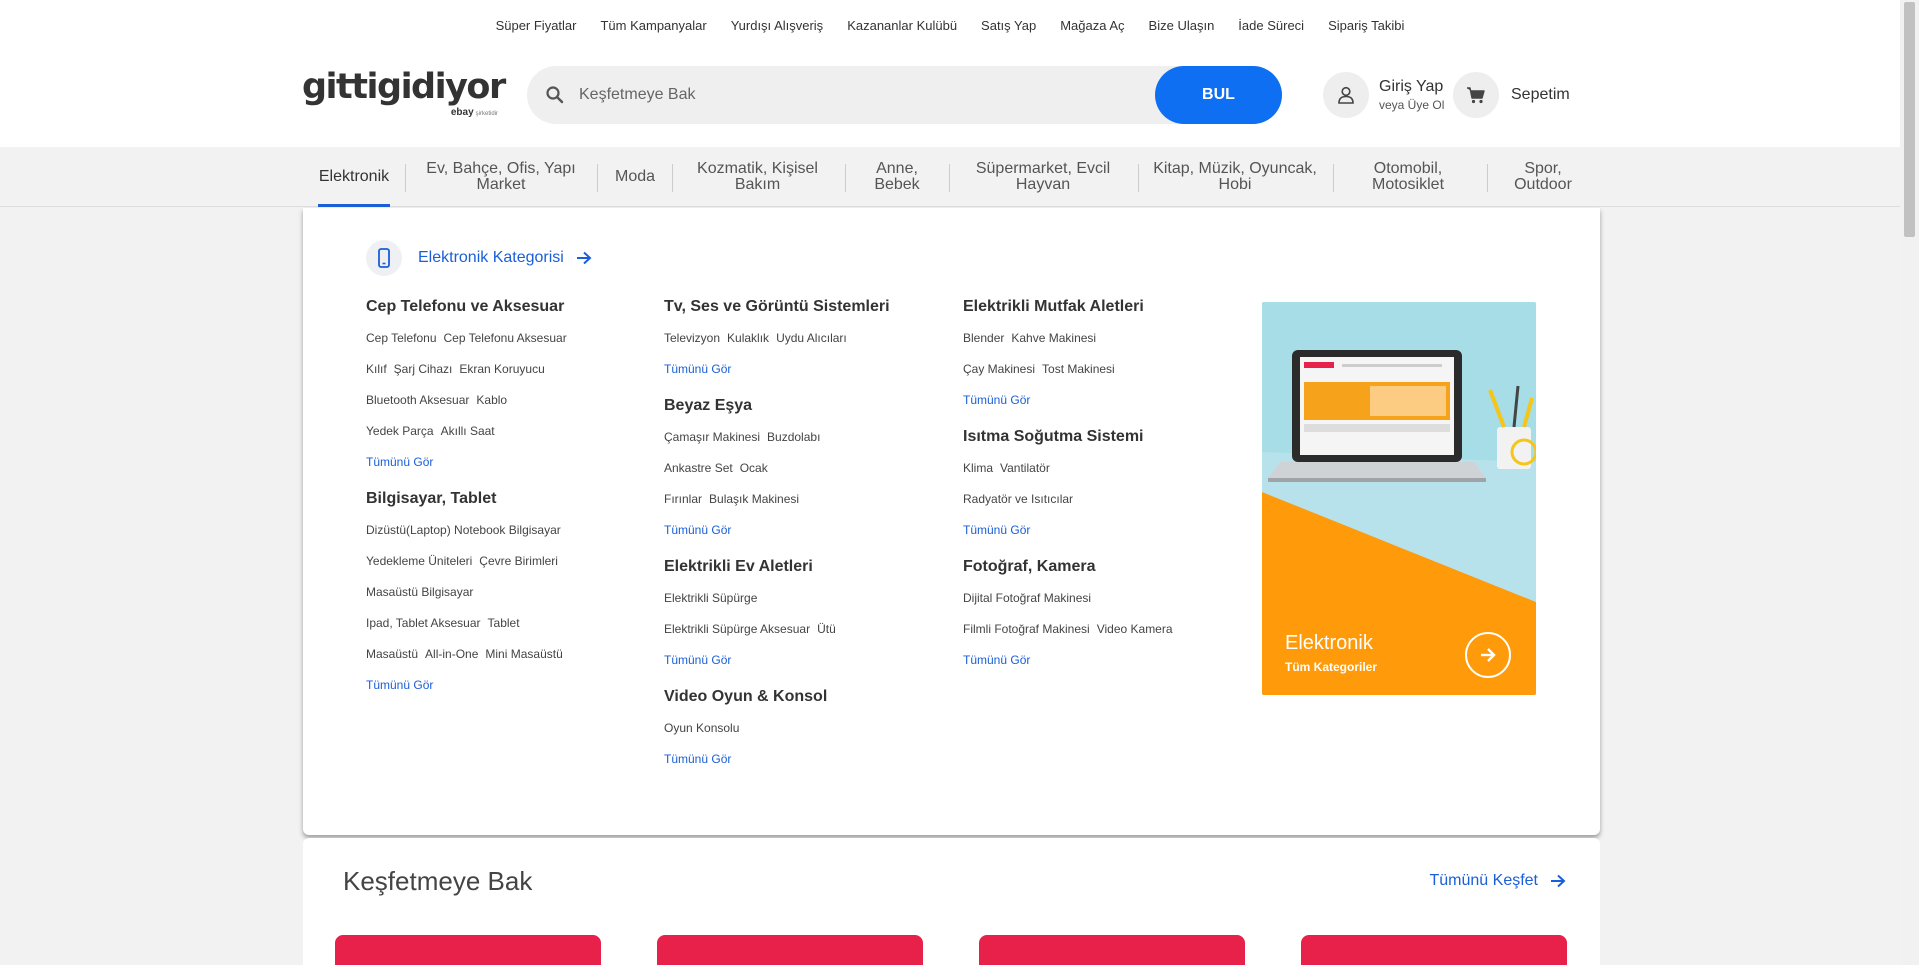 The image size is (1919, 965). I want to click on mega-menu-heading-link: Elektronik Kategorisi, so click(479, 258).